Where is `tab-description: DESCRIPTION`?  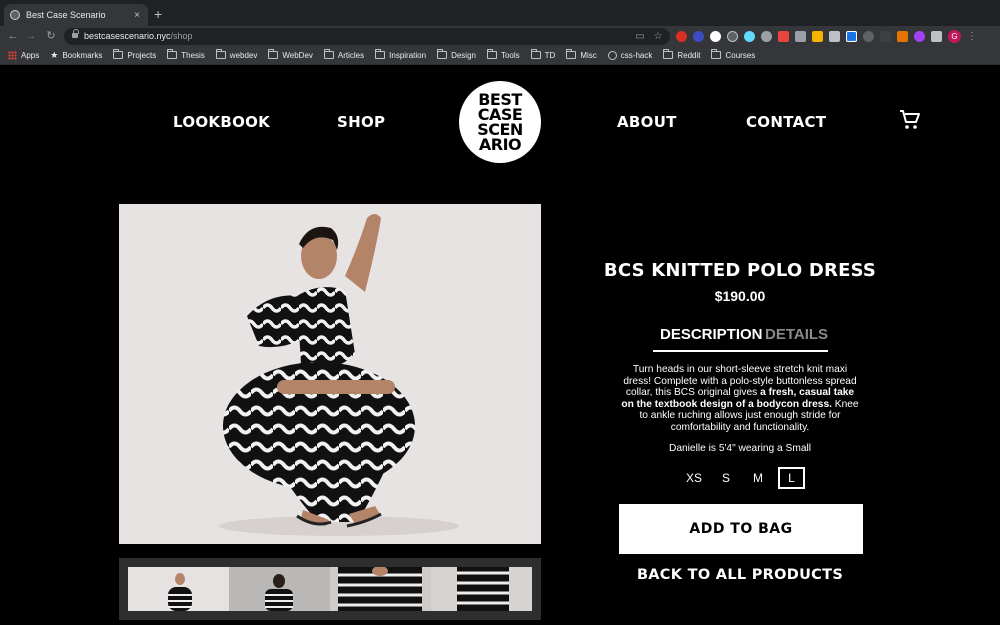 tab-description: DESCRIPTION is located at coordinates (711, 334).